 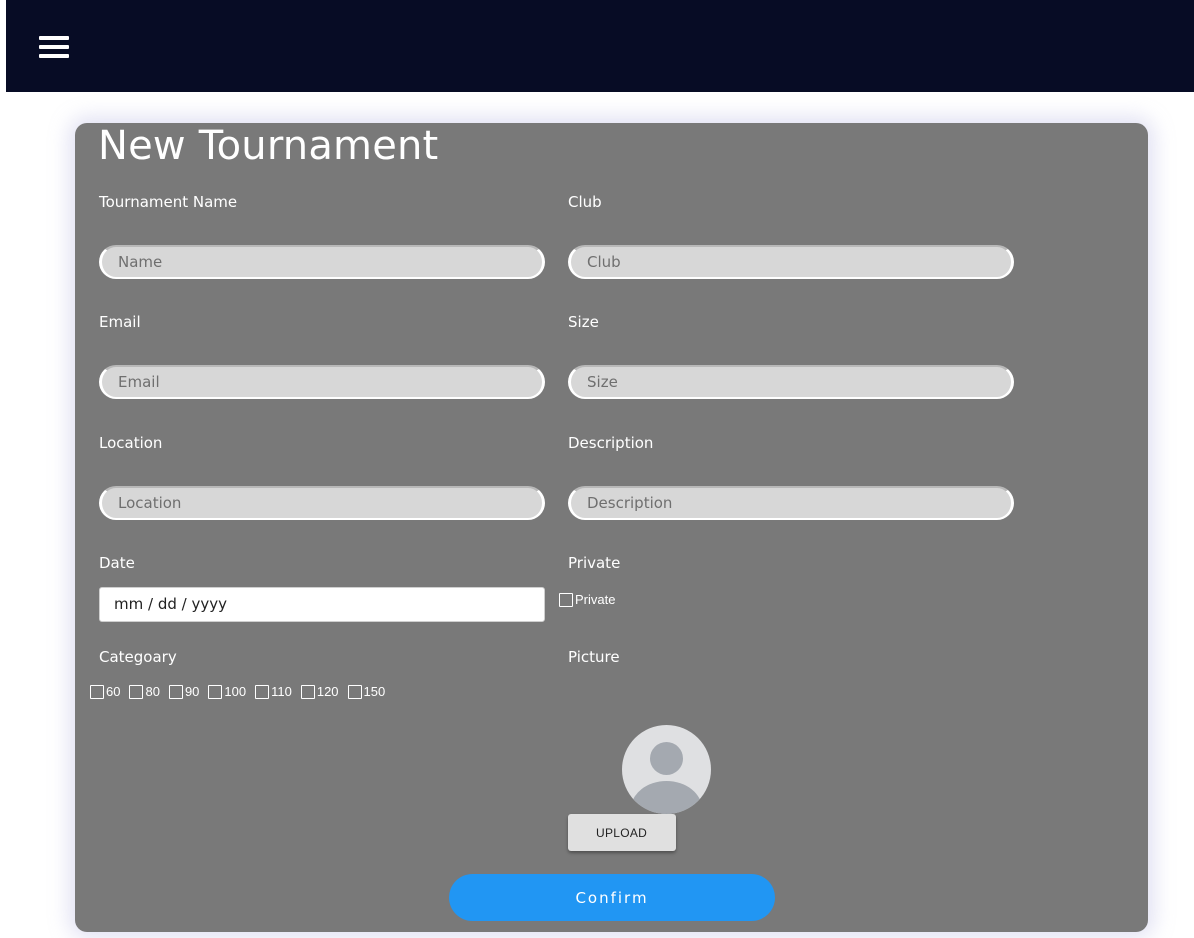 I want to click on category-option-label: 90, so click(x=192, y=691).